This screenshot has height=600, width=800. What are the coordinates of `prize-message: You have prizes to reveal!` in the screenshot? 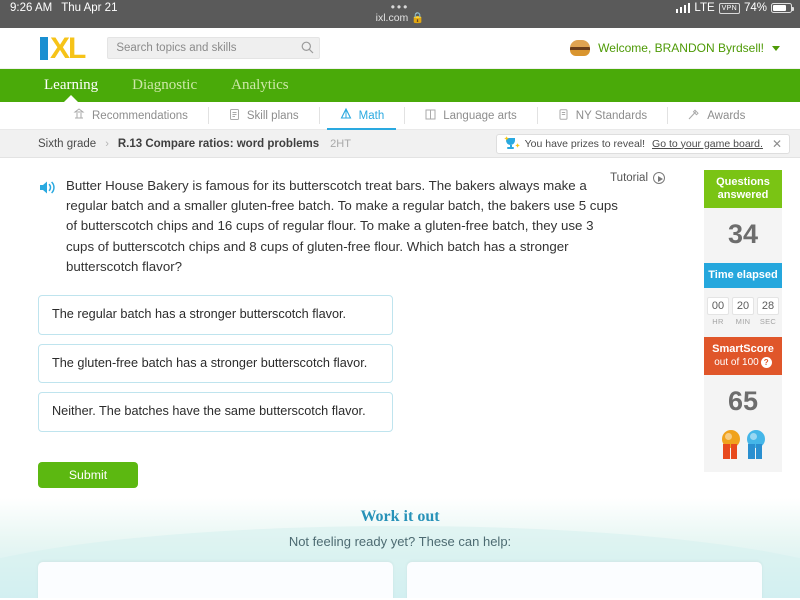 It's located at (585, 143).